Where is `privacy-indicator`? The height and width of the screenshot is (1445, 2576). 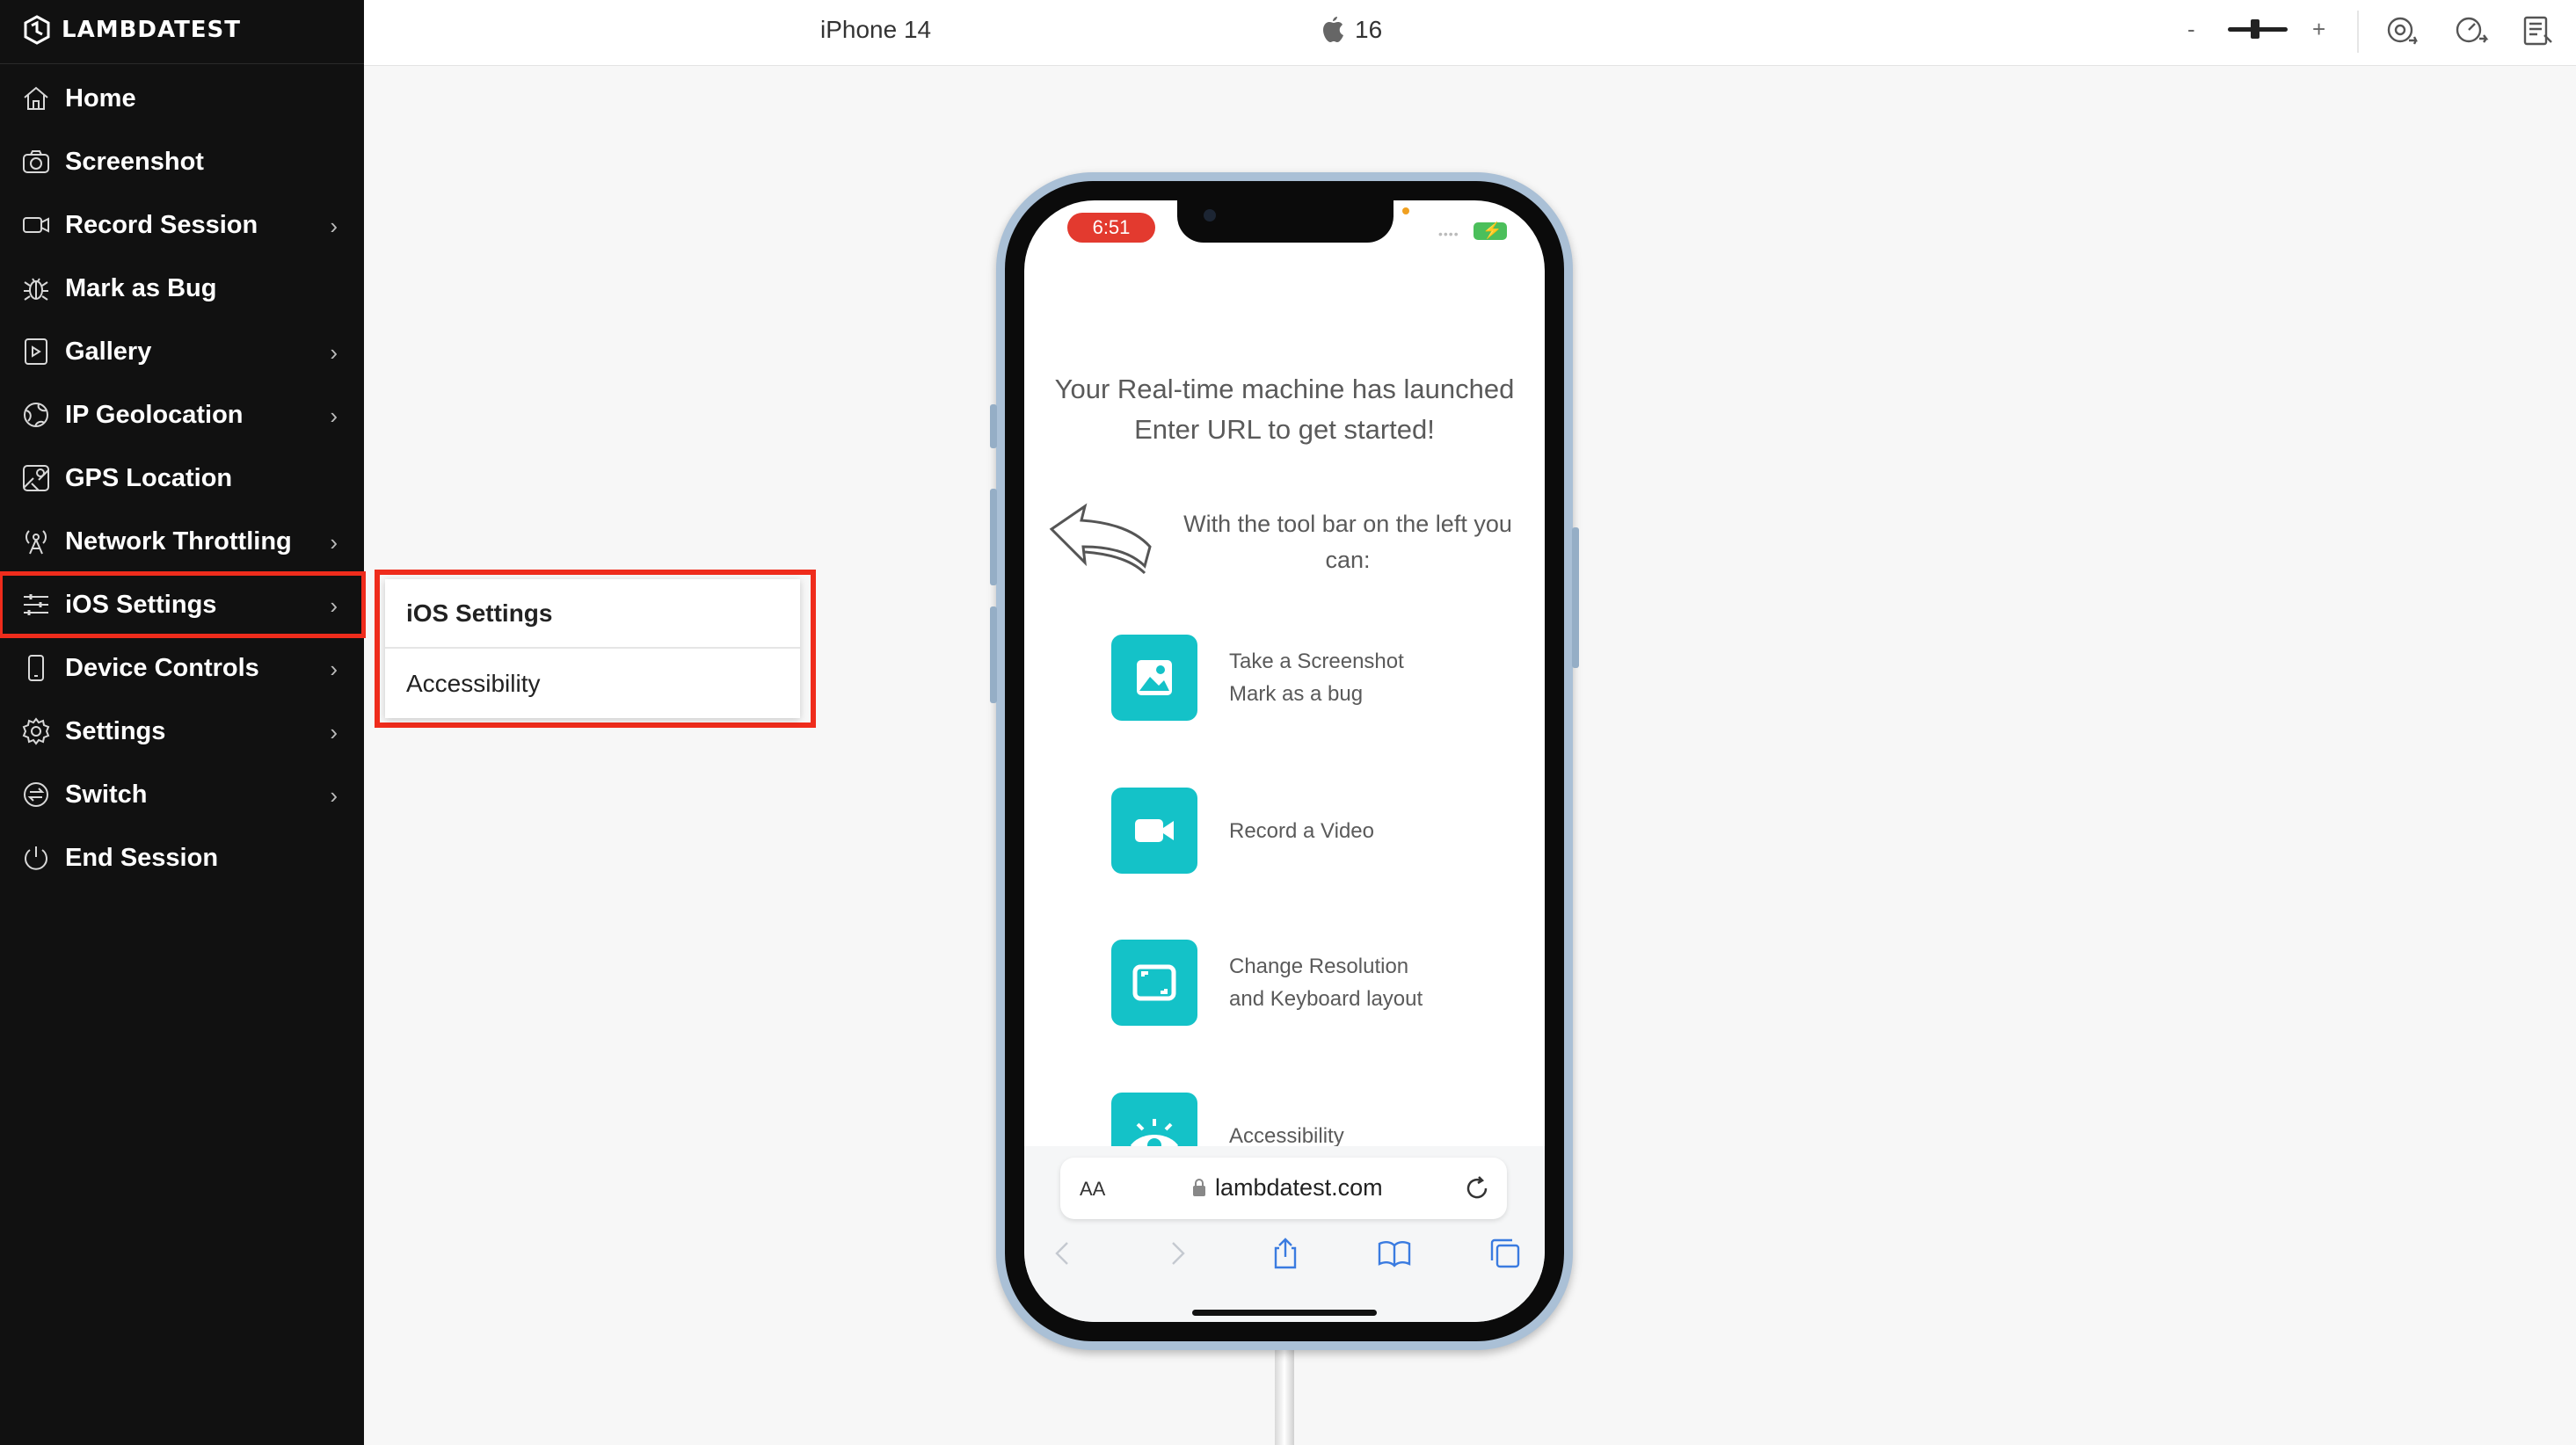 privacy-indicator is located at coordinates (1405, 210).